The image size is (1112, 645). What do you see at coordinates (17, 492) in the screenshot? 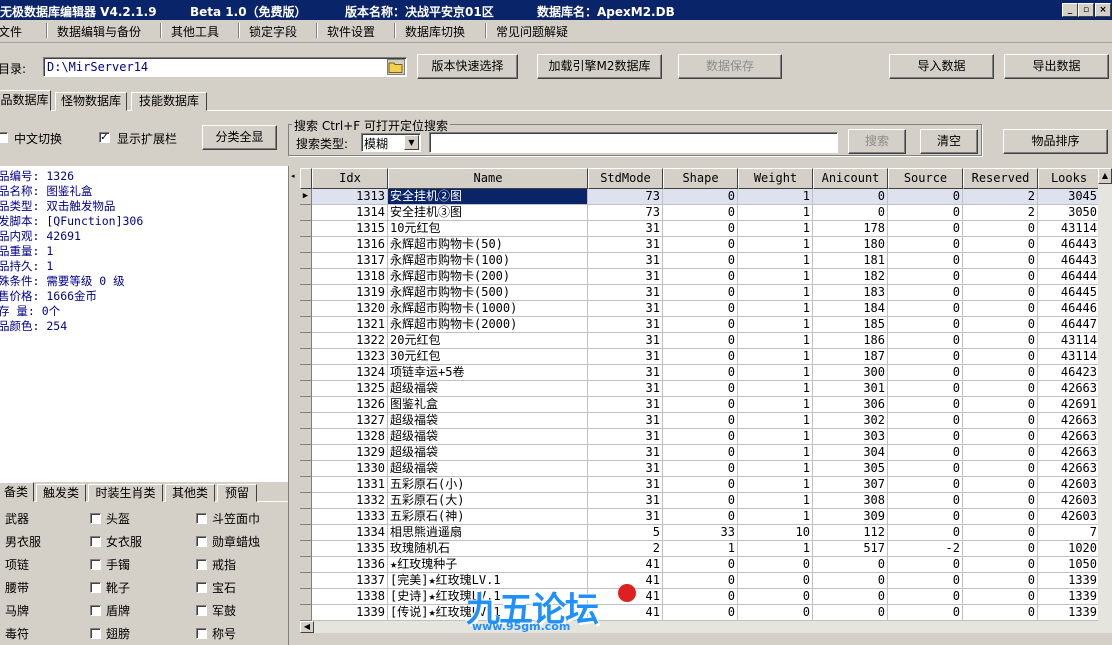
I see `tab-equip-category: 备类` at bounding box center [17, 492].